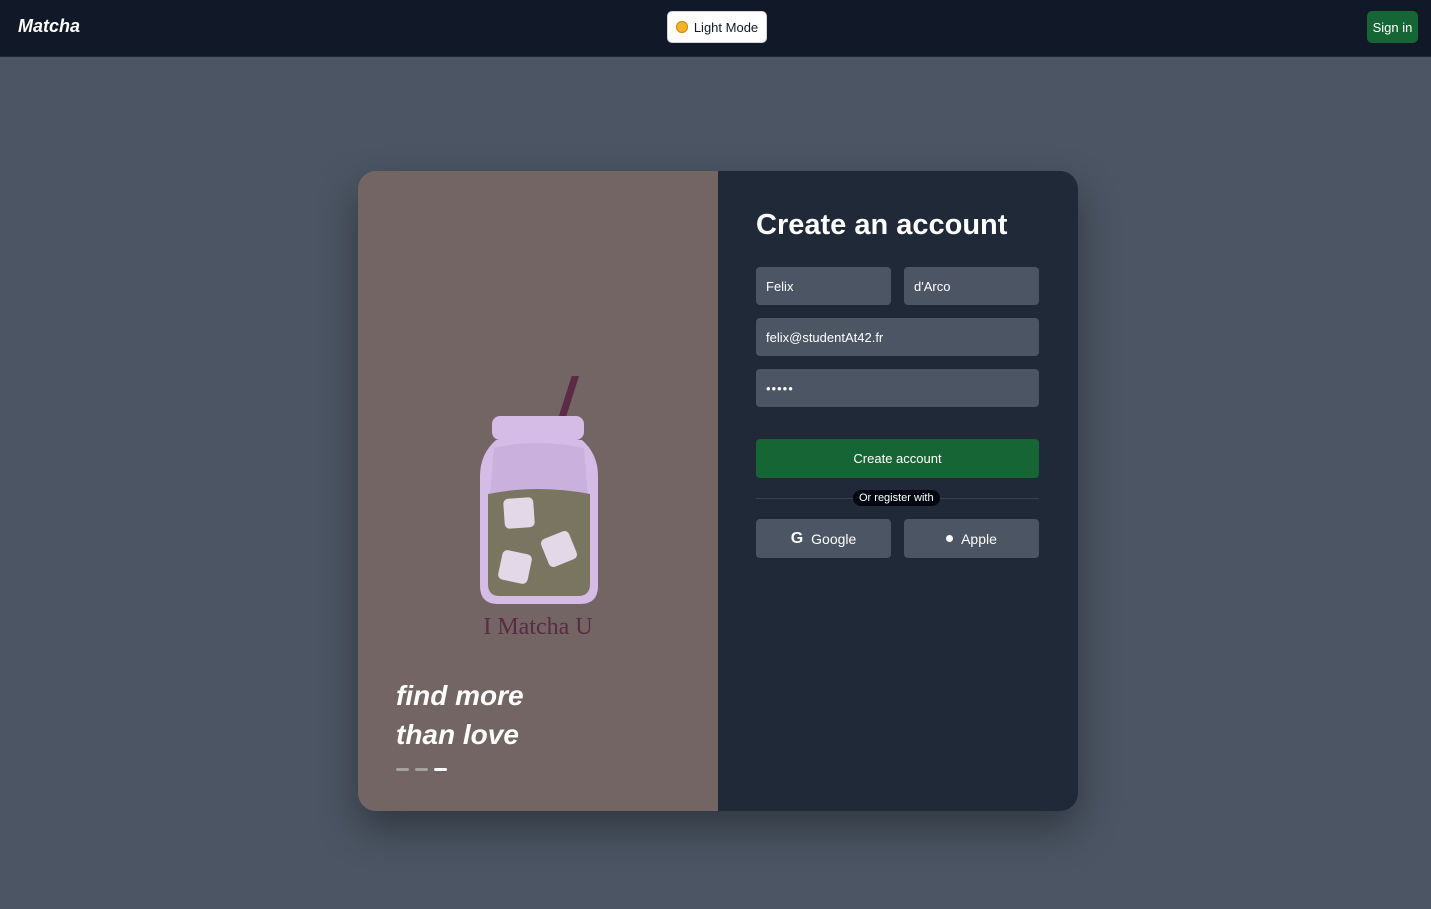  What do you see at coordinates (681, 27) in the screenshot?
I see `sun-icon` at bounding box center [681, 27].